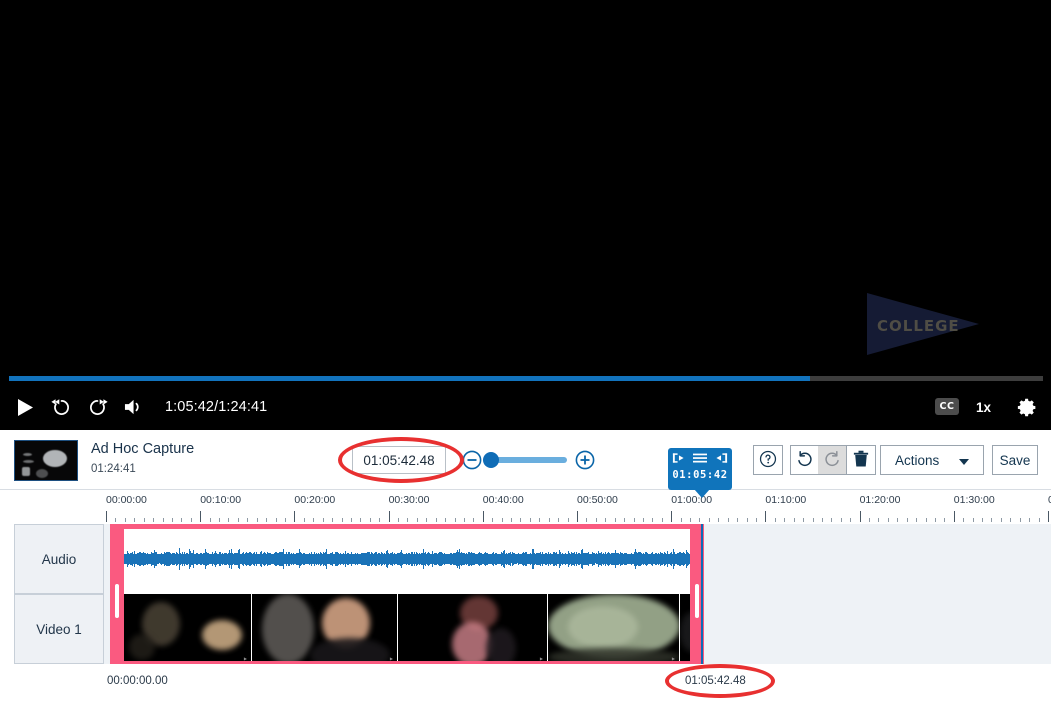 The width and height of the screenshot is (1051, 712). I want to click on cc-icon: CC, so click(947, 406).